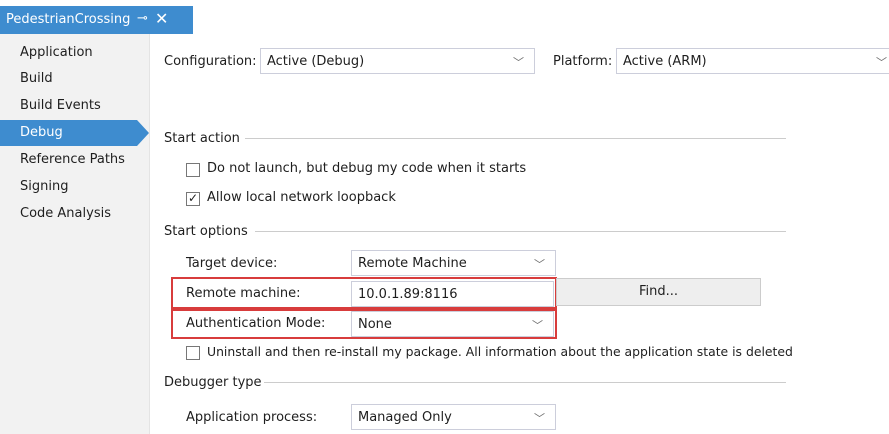  I want to click on sidebar-item-reference-paths: Reference Paths, so click(68, 160).